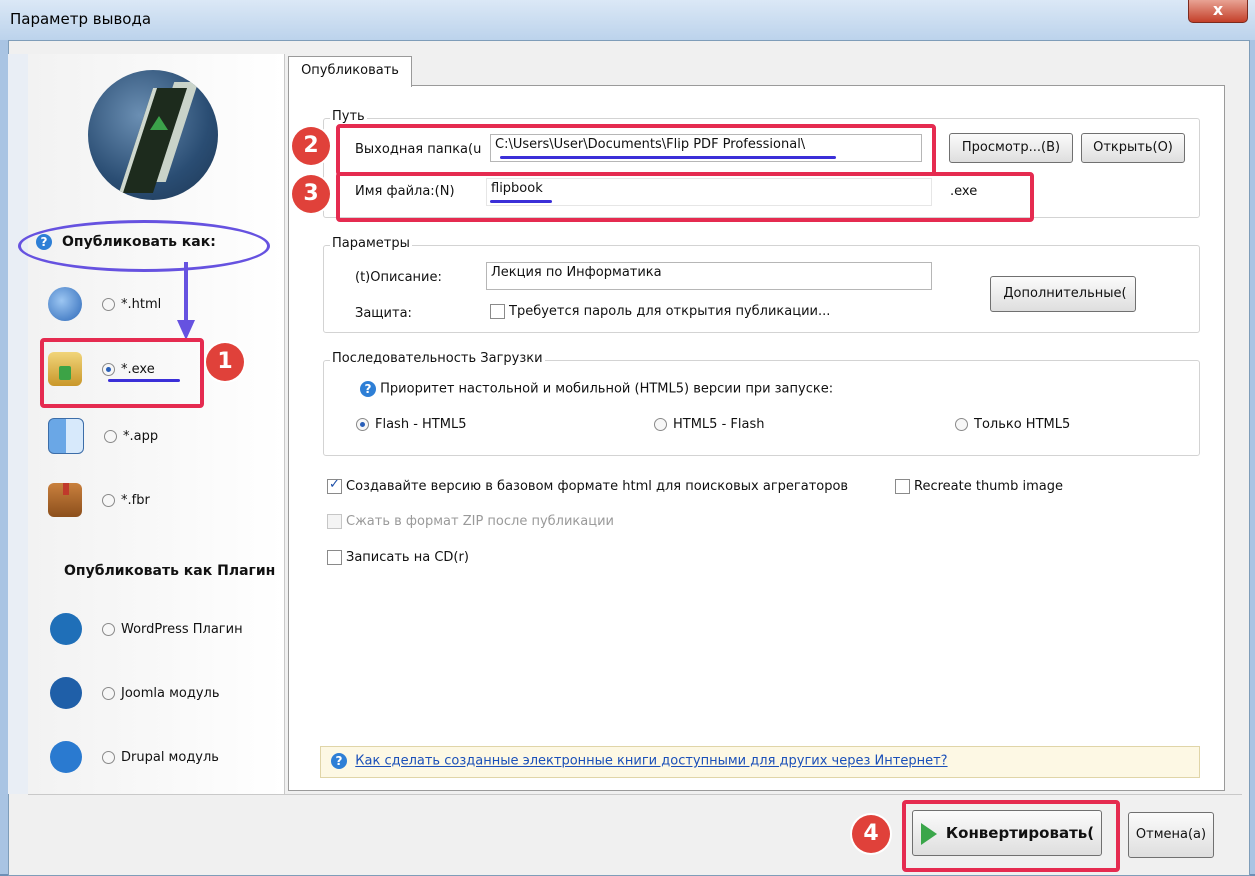  Describe the element at coordinates (1218, 11) in the screenshot. I see `close-button: x` at that location.